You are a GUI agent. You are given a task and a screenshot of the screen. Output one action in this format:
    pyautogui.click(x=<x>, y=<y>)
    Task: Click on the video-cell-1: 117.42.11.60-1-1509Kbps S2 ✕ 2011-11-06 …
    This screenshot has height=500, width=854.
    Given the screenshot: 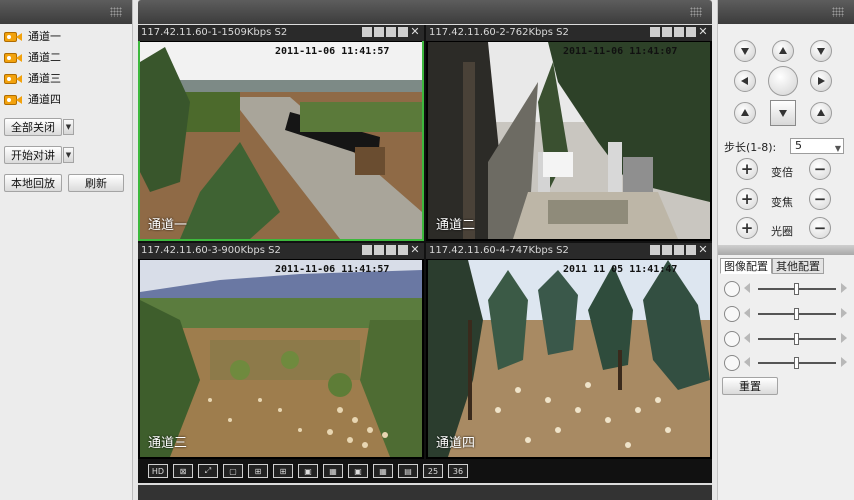 What is the action you would take?
    pyautogui.click(x=281, y=133)
    